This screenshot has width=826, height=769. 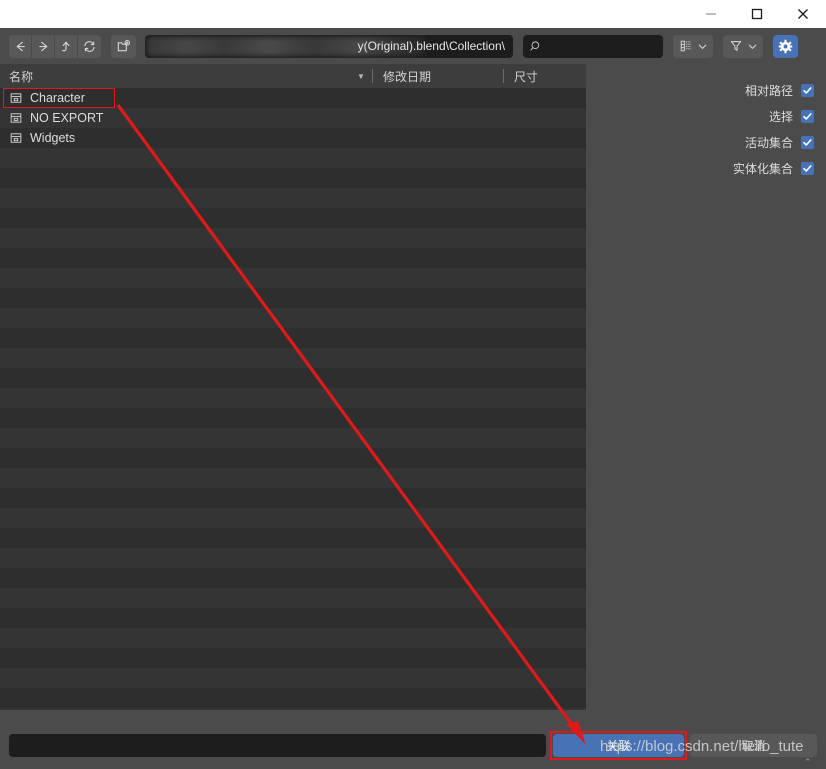 I want to click on option-label: 选择, so click(x=780, y=116).